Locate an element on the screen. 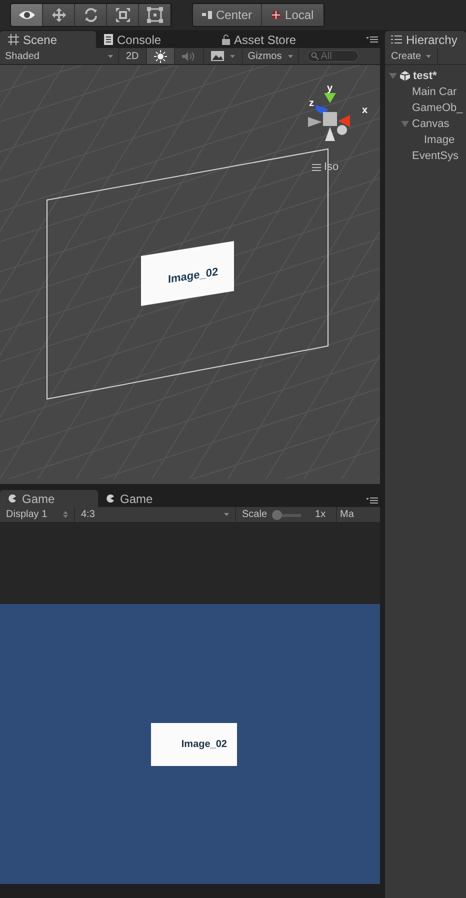  grid-icon is located at coordinates (13, 39).